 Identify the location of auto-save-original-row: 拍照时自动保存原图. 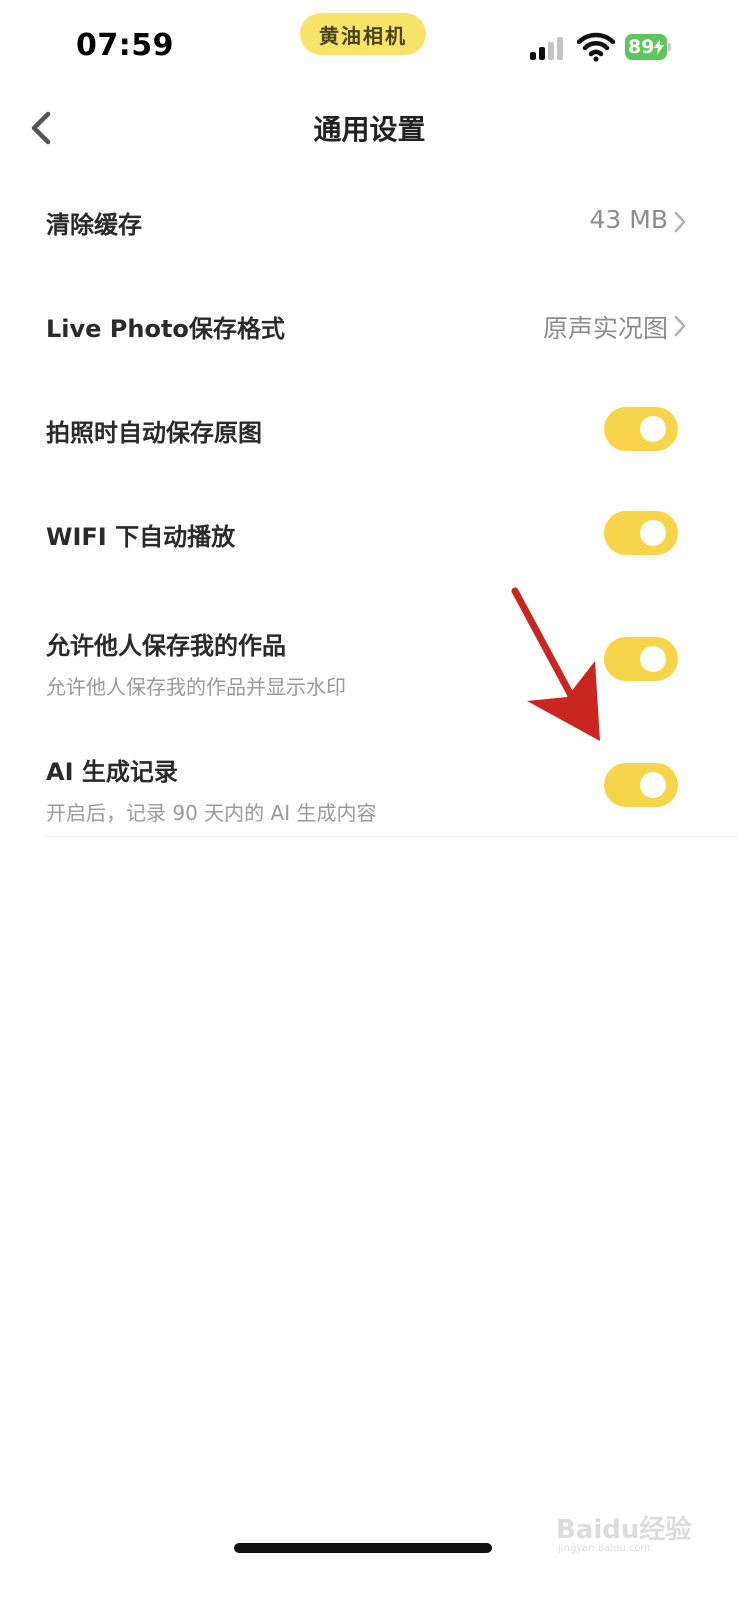
(366, 432).